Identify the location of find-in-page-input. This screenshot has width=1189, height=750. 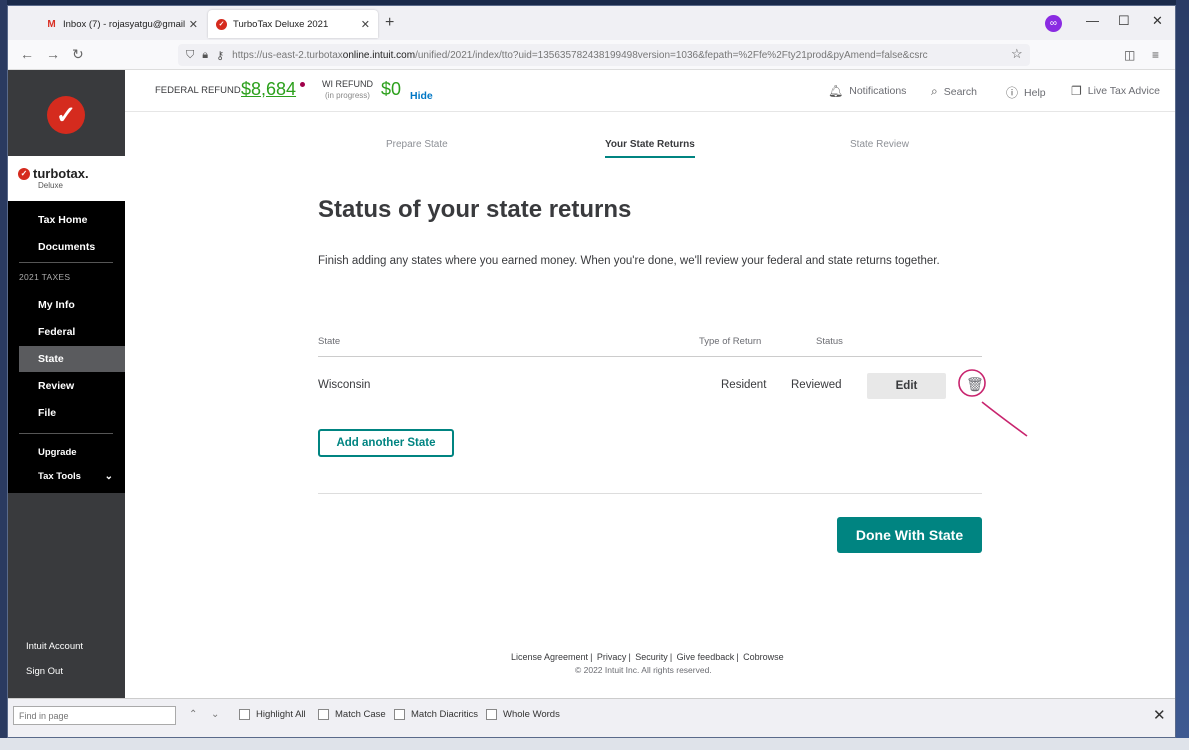
(94, 715).